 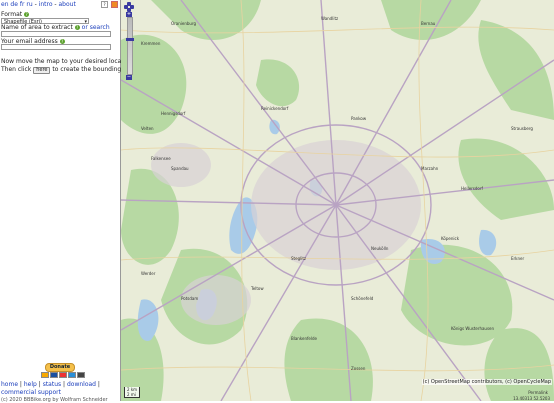 I want to click on intro-link: intro, so click(x=46, y=4).